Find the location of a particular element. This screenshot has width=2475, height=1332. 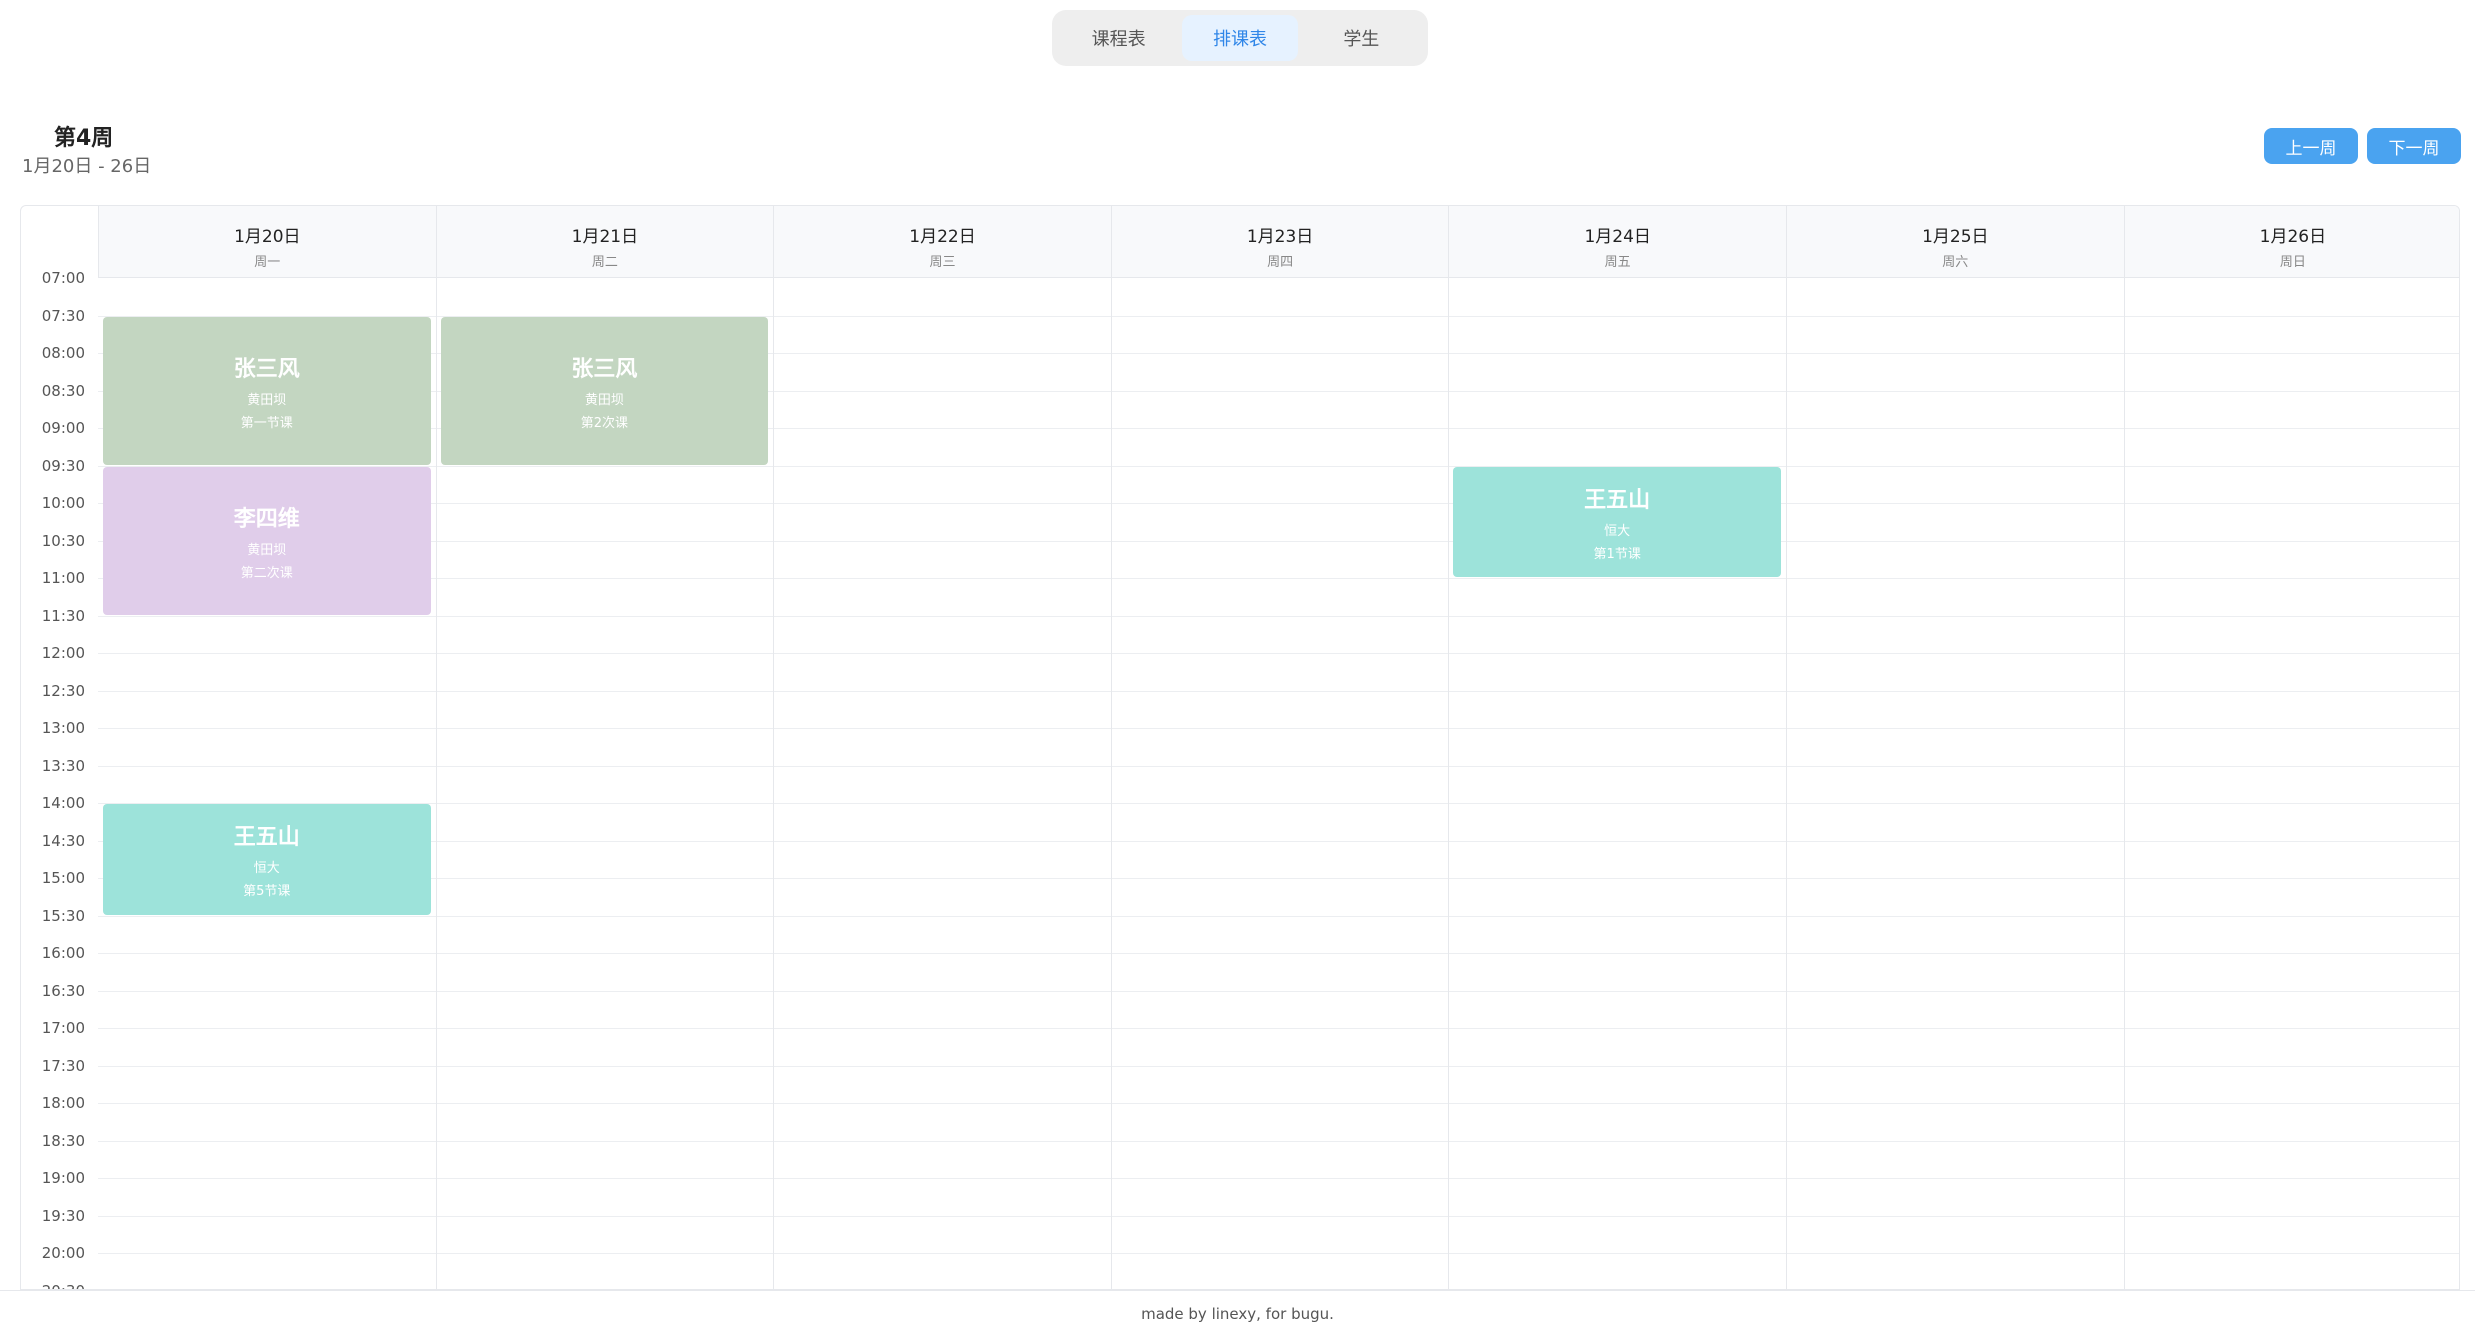

lesson-number: 第二次课 is located at coordinates (266, 573).